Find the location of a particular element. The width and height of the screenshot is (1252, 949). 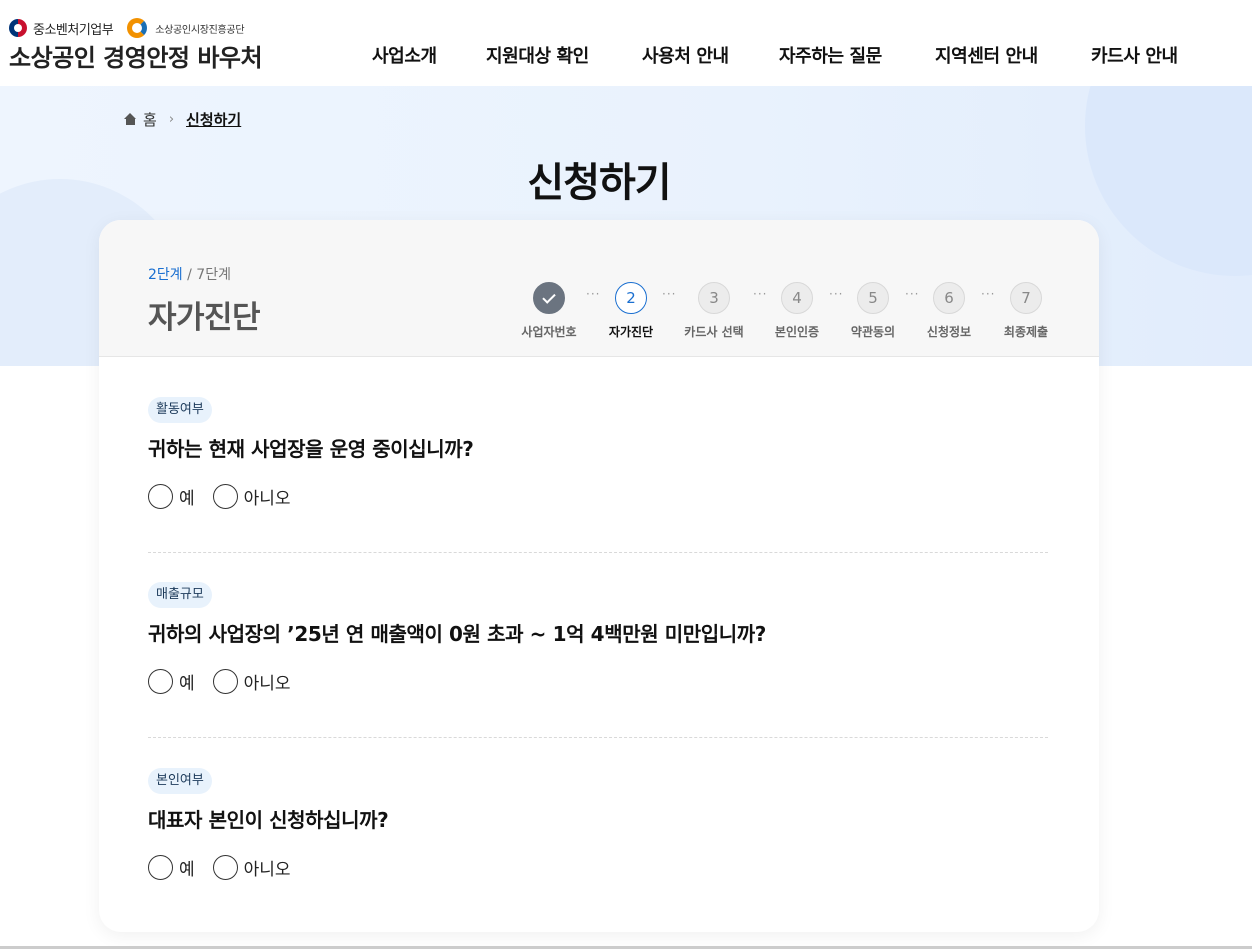

agency-name: 소상공인시장진흥공단 is located at coordinates (200, 30).